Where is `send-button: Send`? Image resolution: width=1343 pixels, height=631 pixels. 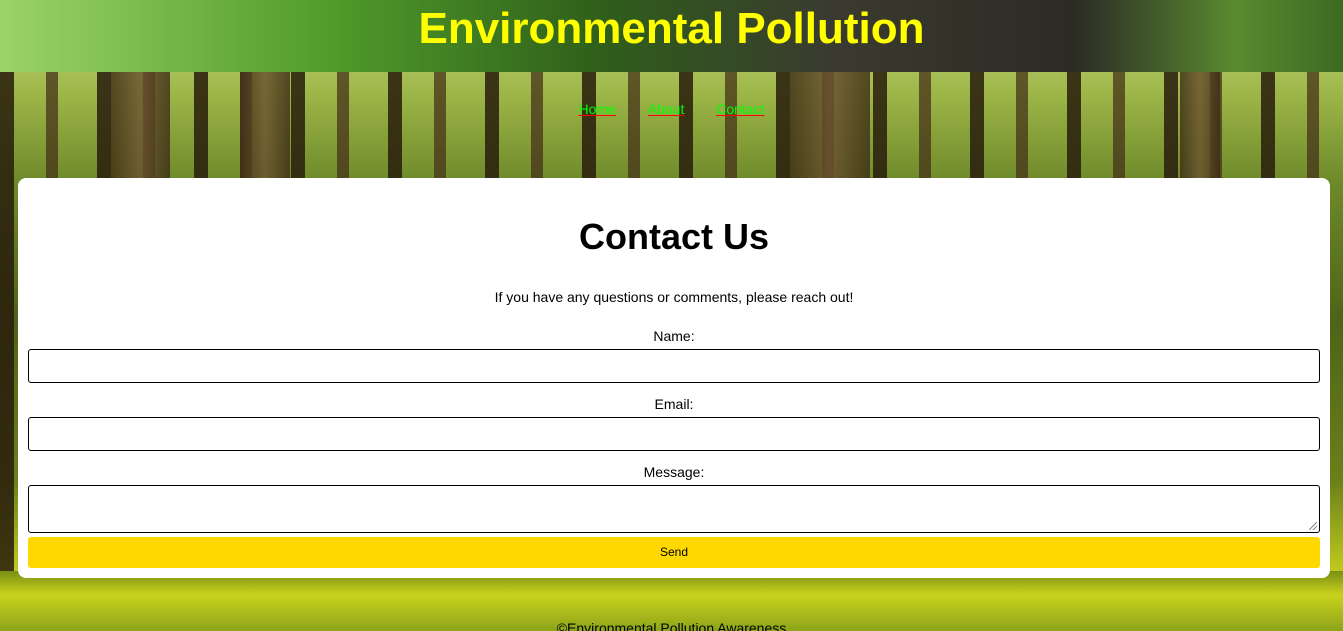 send-button: Send is located at coordinates (674, 552).